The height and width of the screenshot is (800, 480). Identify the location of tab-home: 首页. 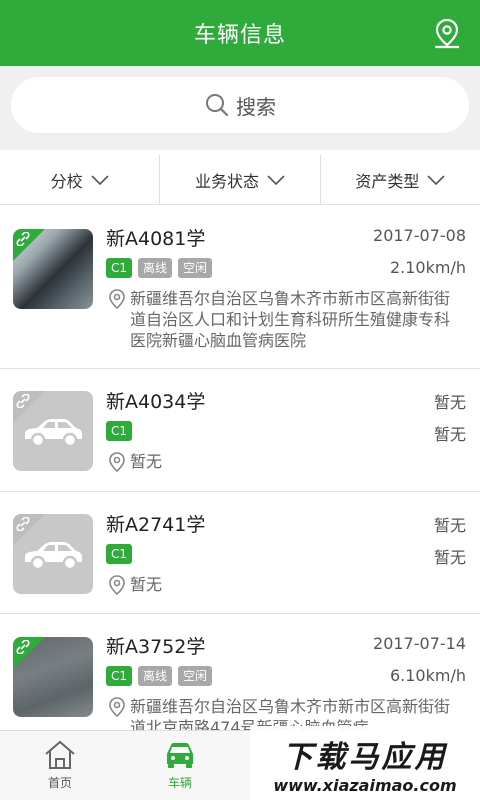
(60, 765).